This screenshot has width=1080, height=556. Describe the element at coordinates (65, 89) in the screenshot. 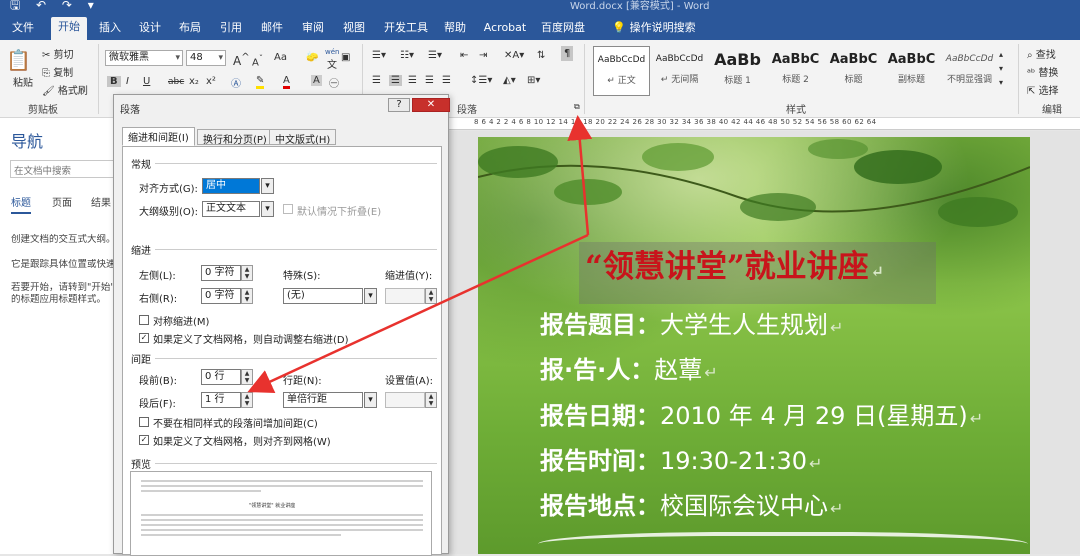

I see `format-painter-button: 🖌 格式刷` at that location.